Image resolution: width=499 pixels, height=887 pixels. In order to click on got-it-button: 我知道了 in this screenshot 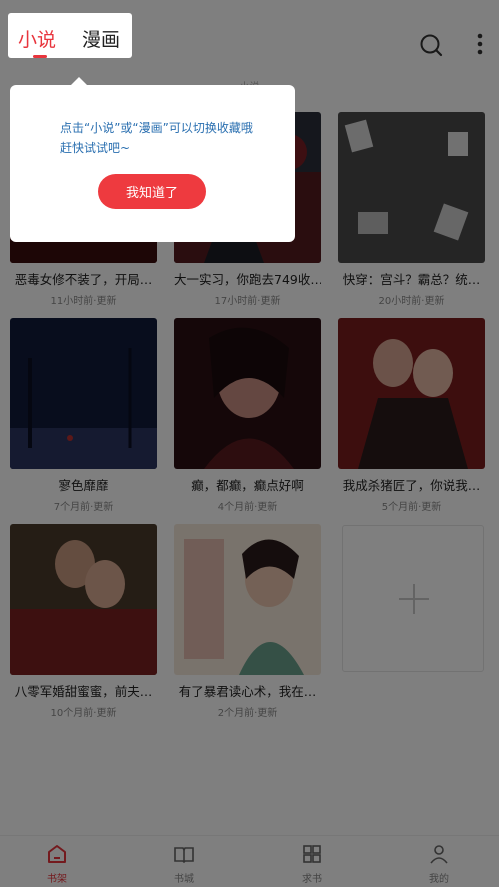, I will do `click(152, 191)`.